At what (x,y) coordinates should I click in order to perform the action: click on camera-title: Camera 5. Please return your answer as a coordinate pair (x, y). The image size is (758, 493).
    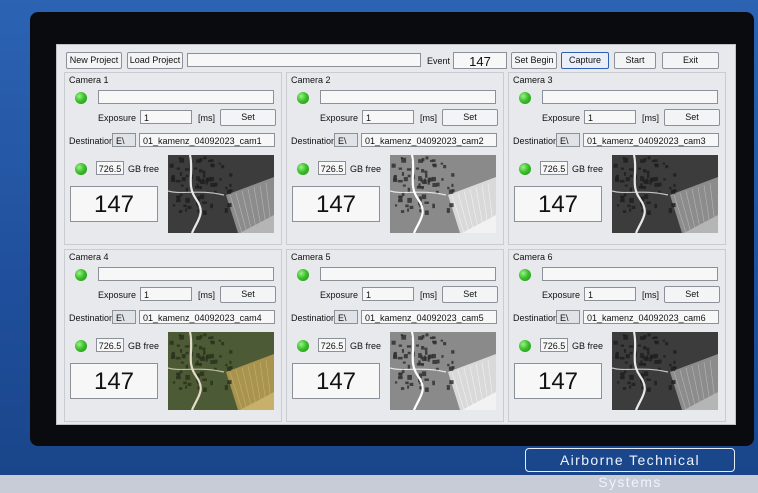
    Looking at the image, I should click on (311, 257).